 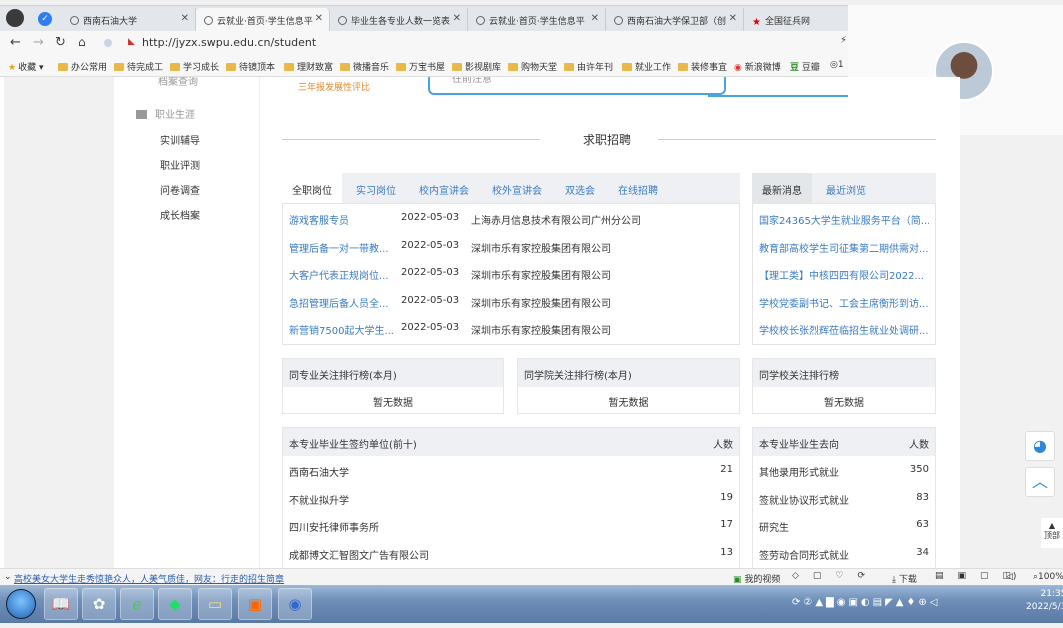 I want to click on tab-online-recruit: 在线招聘, so click(x=638, y=189).